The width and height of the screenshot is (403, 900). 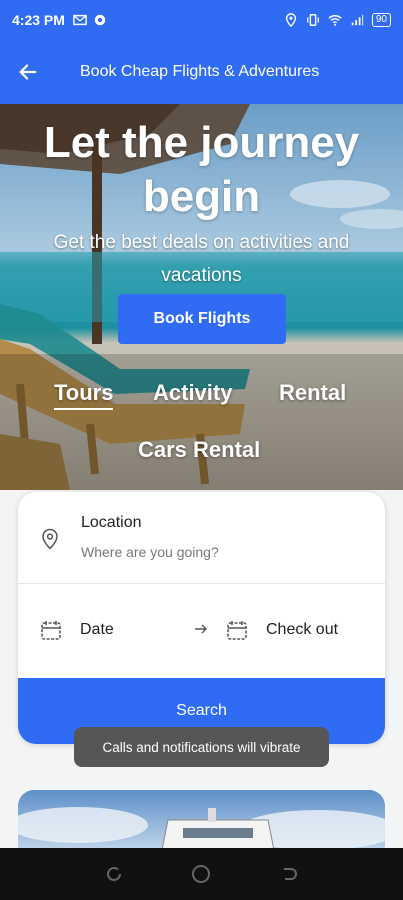 I want to click on checkout-field: Check out, so click(x=282, y=630).